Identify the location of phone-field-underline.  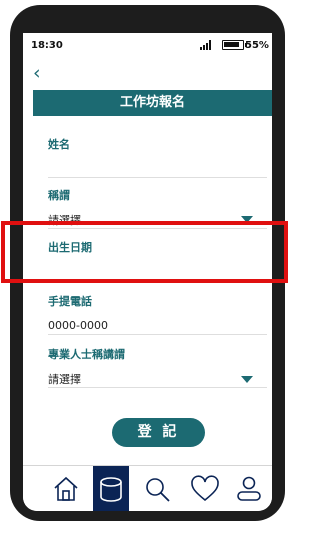
(157, 334).